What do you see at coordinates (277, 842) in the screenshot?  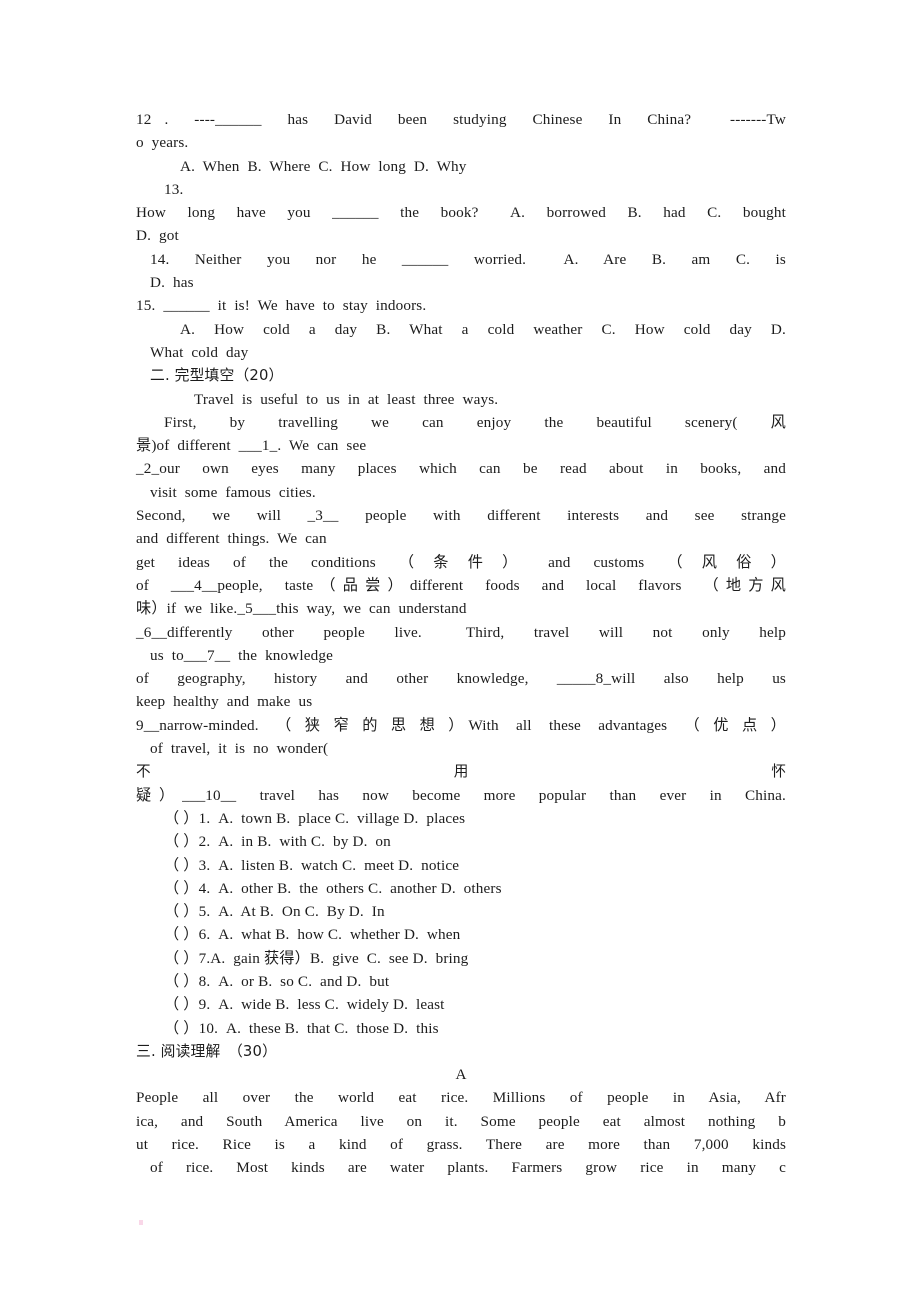 I see `cloze-option-row: （ ）2. A. in B. with C. by D. on` at bounding box center [277, 842].